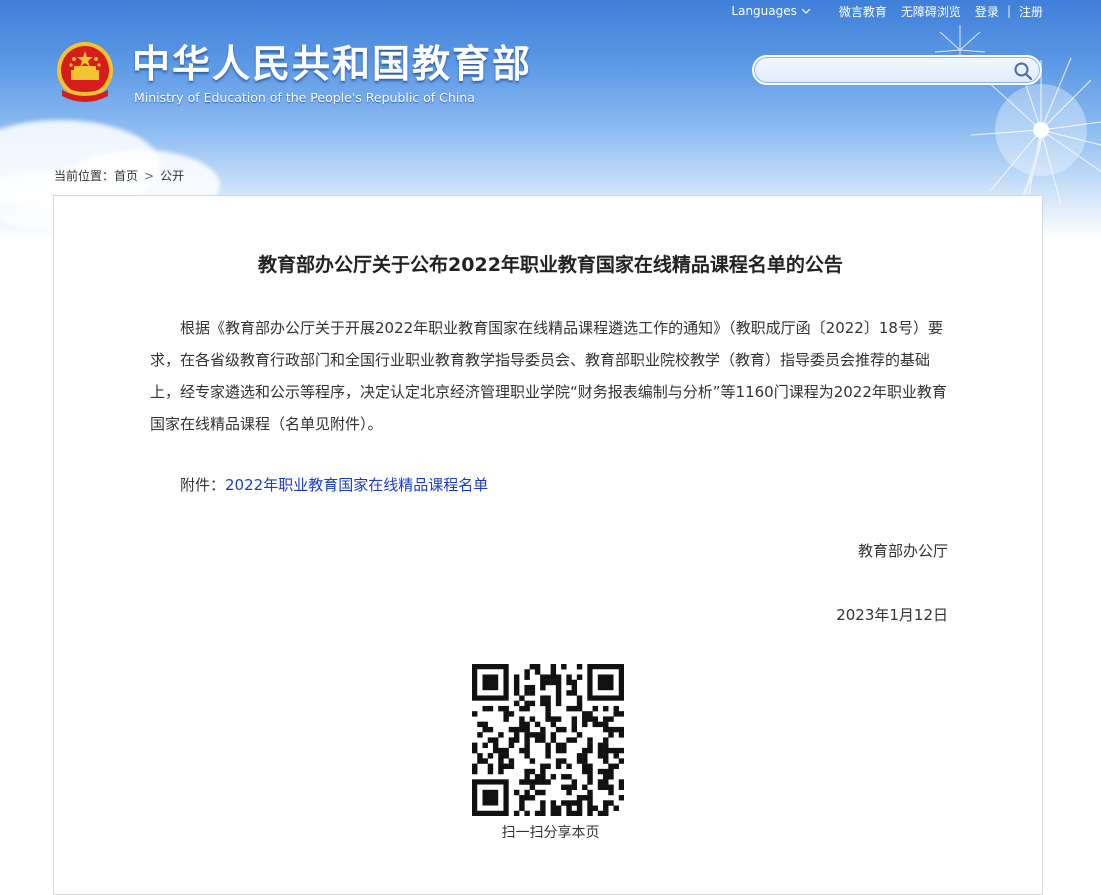  I want to click on attachment: 附件：2022年职业教育国家在线精品课程名单, so click(334, 484).